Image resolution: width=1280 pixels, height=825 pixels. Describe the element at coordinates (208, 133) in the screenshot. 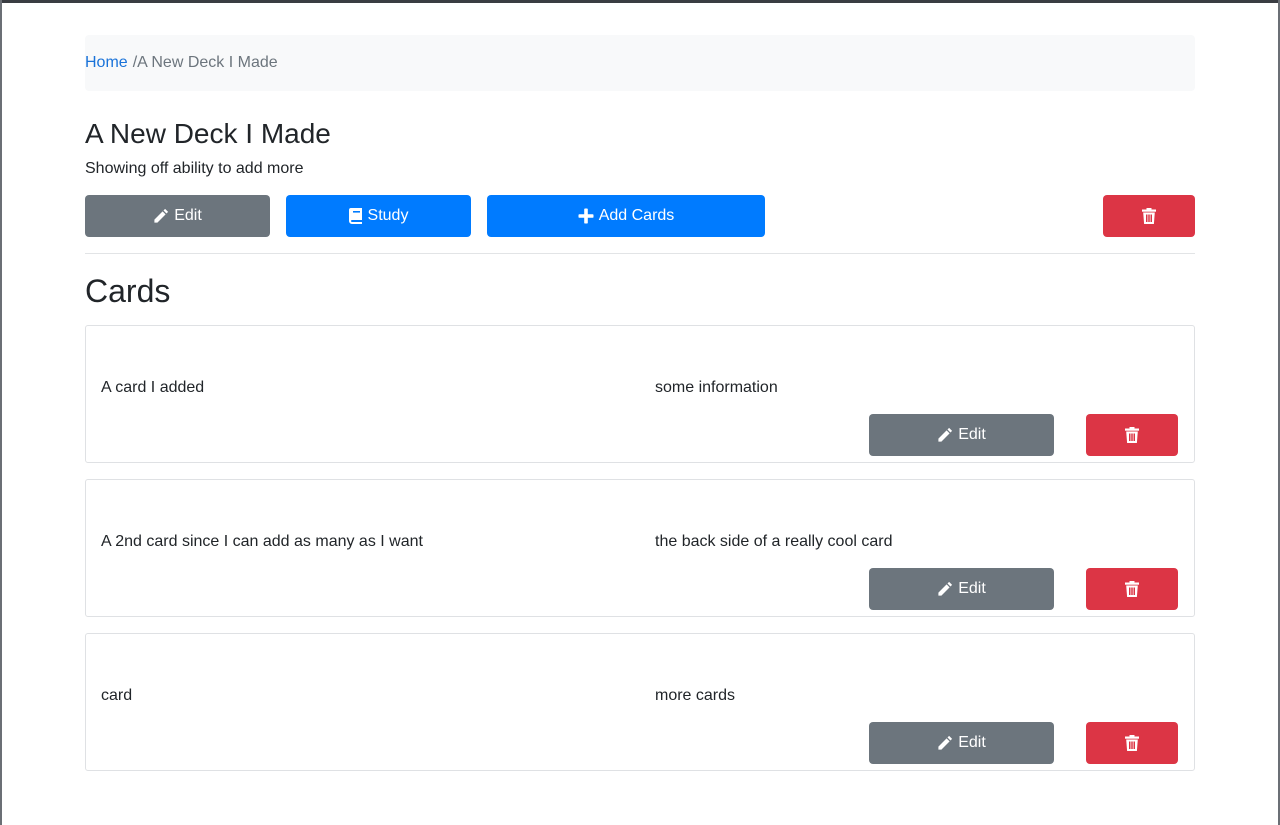

I see `deck-title: A New Deck I Made` at that location.